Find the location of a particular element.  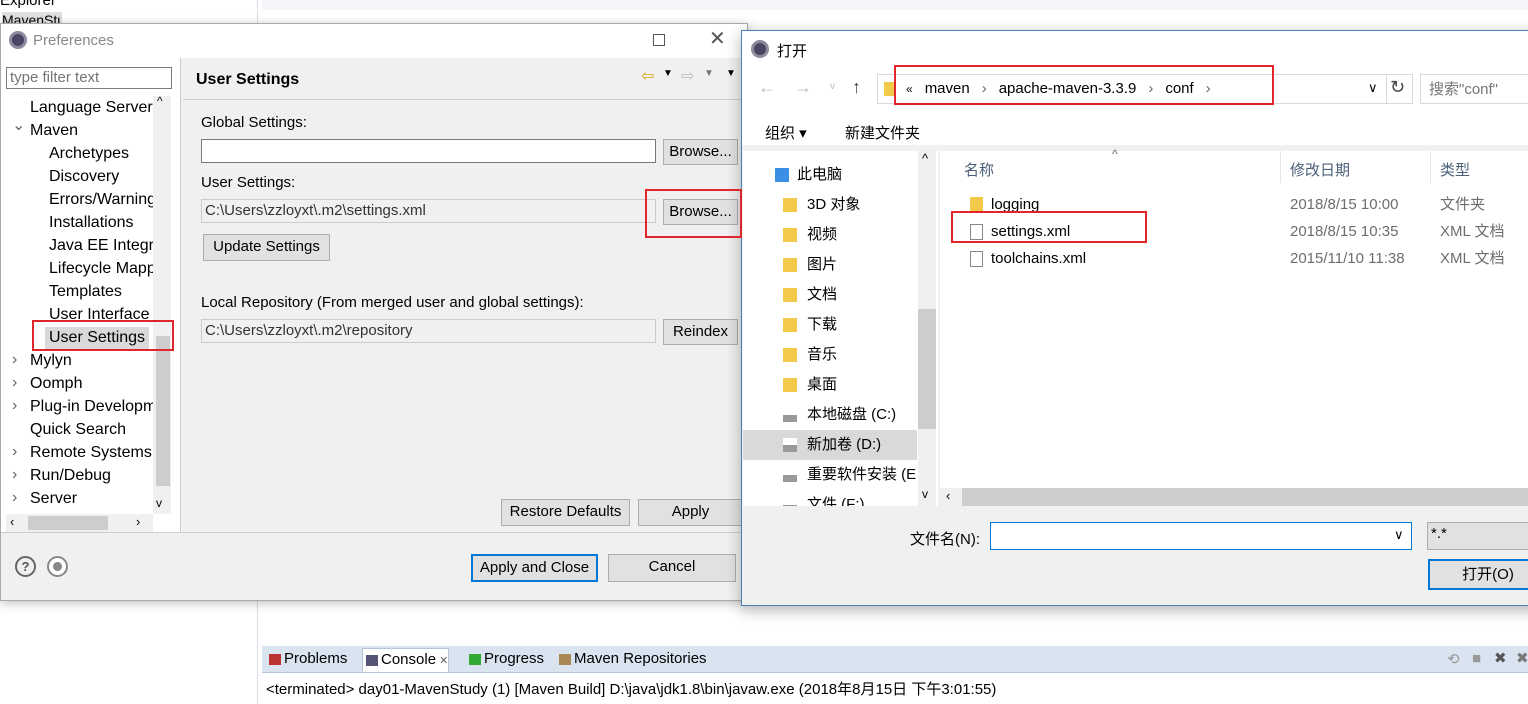

nav-item: 文档 is located at coordinates (830, 295).